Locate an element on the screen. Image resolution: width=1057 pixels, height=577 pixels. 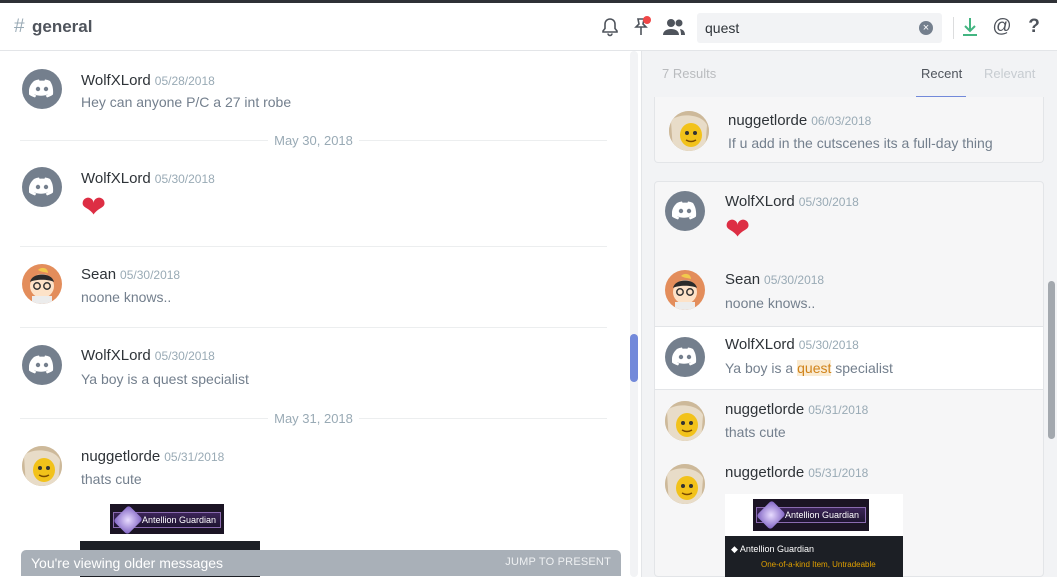
date-divider-label: May 30, 2018 is located at coordinates (313, 140).